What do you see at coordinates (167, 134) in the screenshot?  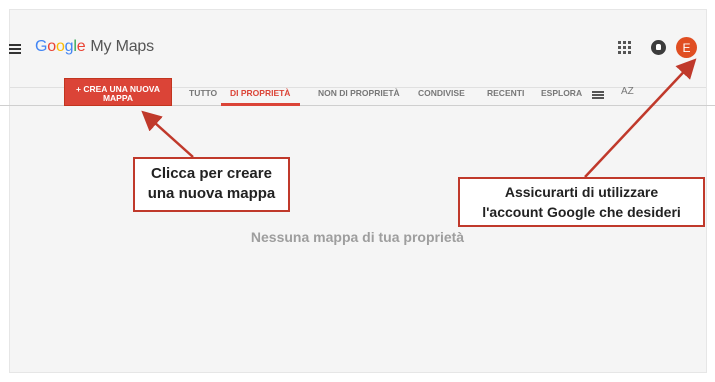 I see `arrow-to-create-button` at bounding box center [167, 134].